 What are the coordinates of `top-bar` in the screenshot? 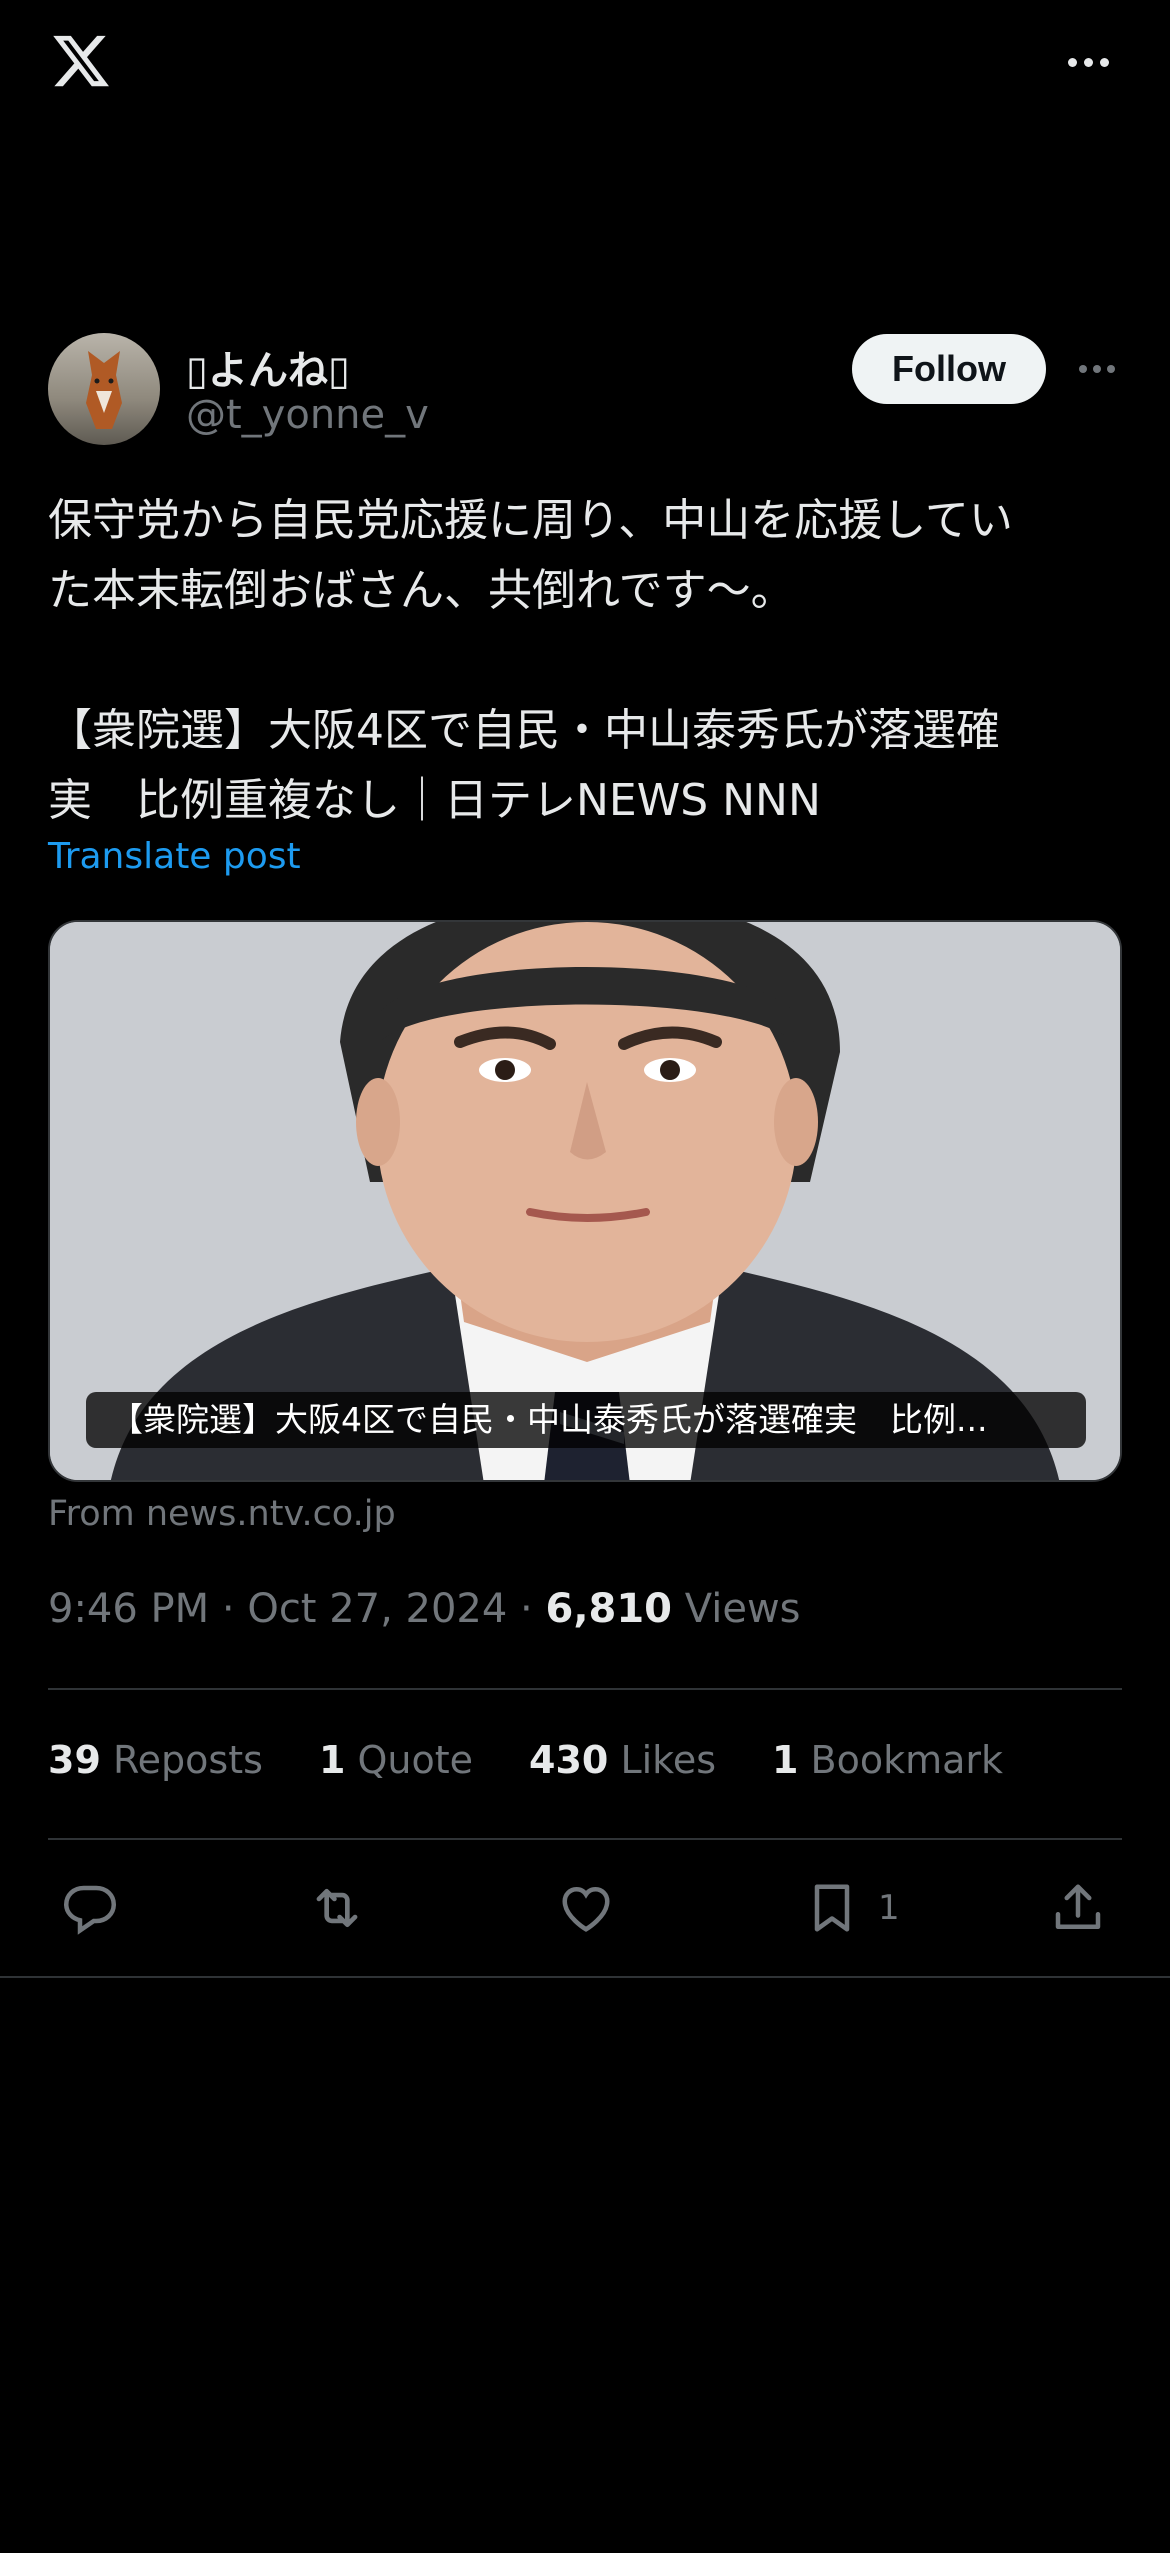 It's located at (585, 65).